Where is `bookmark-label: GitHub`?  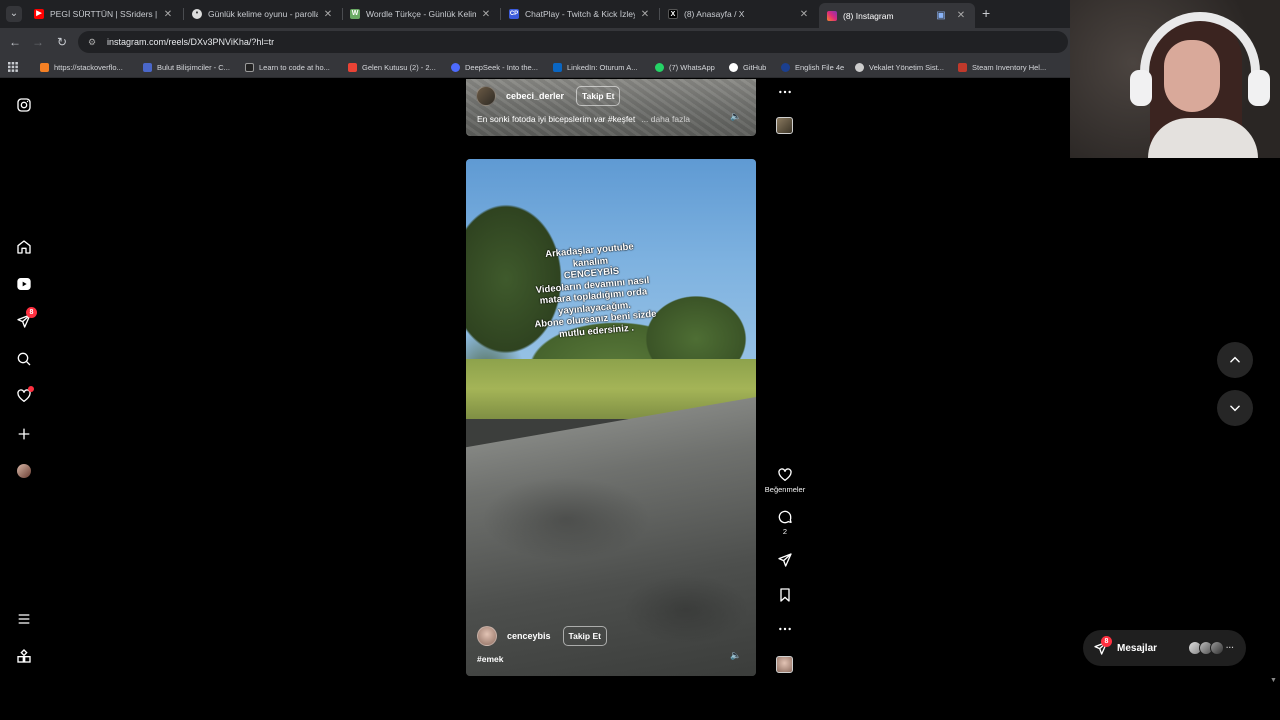 bookmark-label: GitHub is located at coordinates (755, 67).